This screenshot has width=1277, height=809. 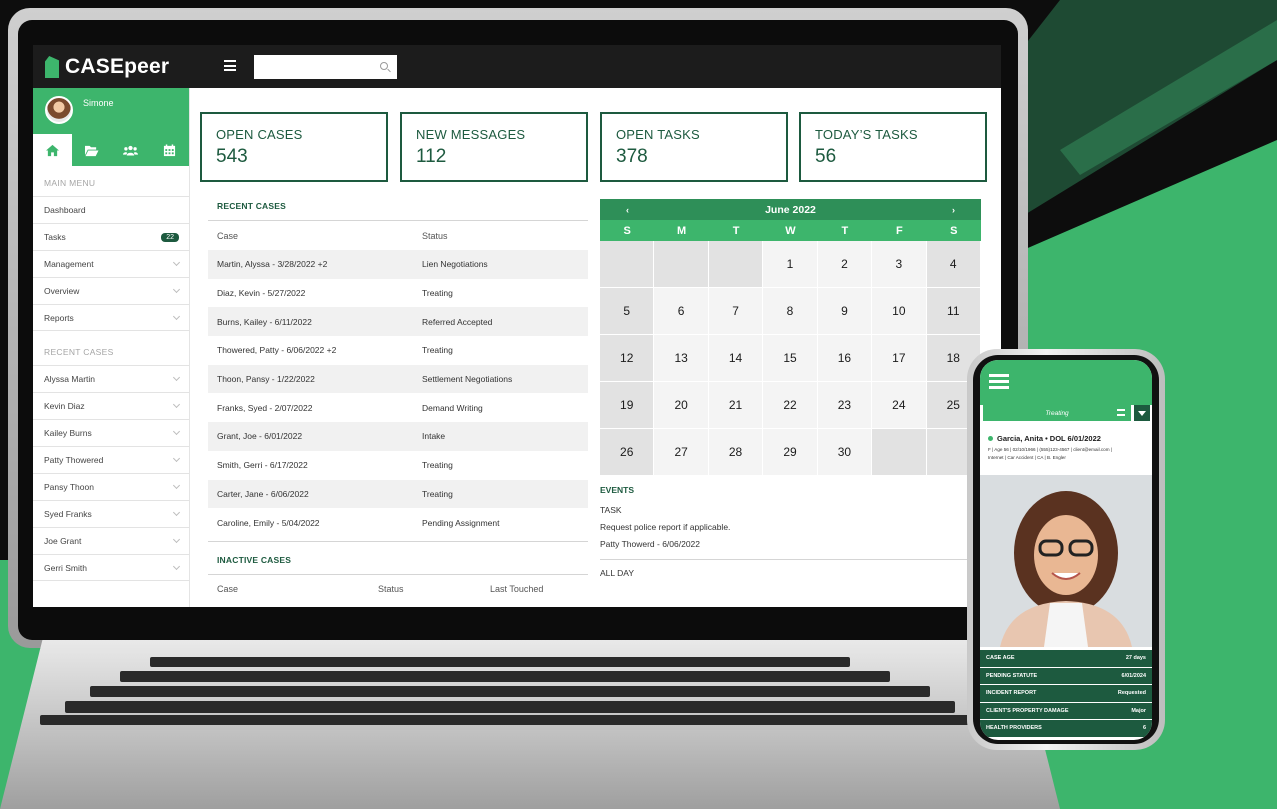 I want to click on detail-row-incident-report: INCIDENT REPORT Requested, so click(x=1066, y=694).